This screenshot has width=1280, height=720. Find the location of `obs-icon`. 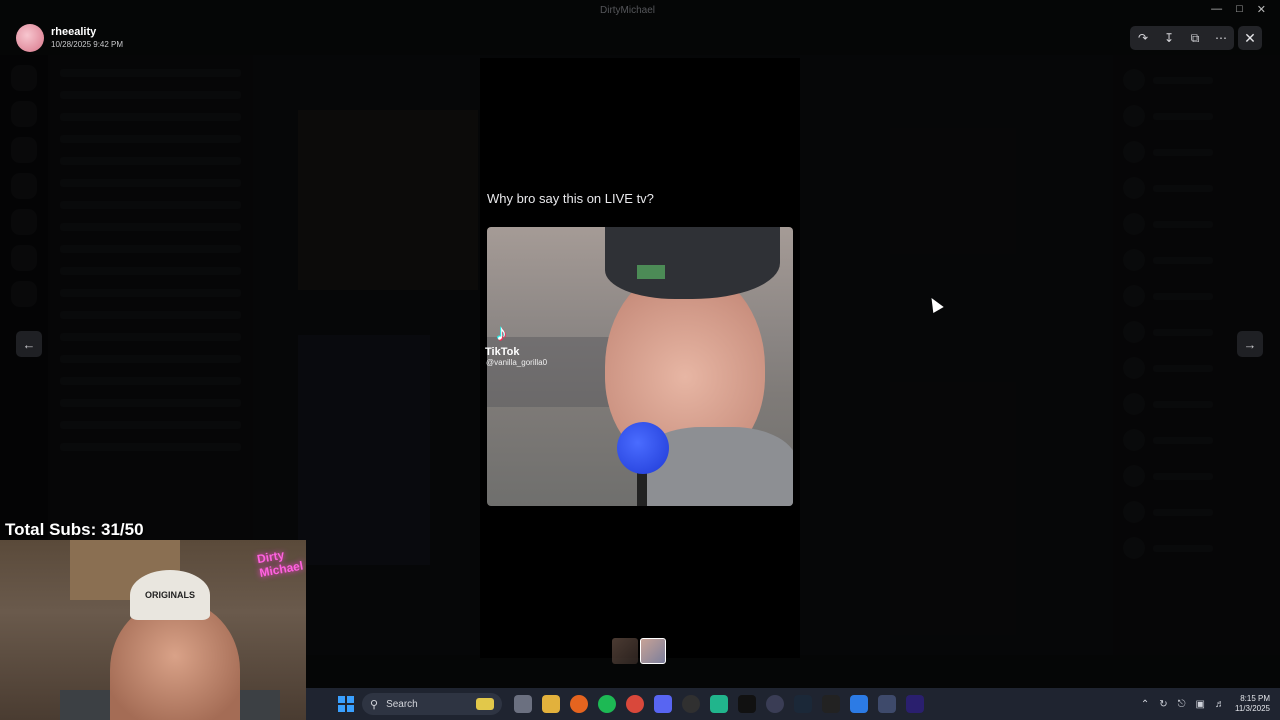

obs-icon is located at coordinates (691, 704).